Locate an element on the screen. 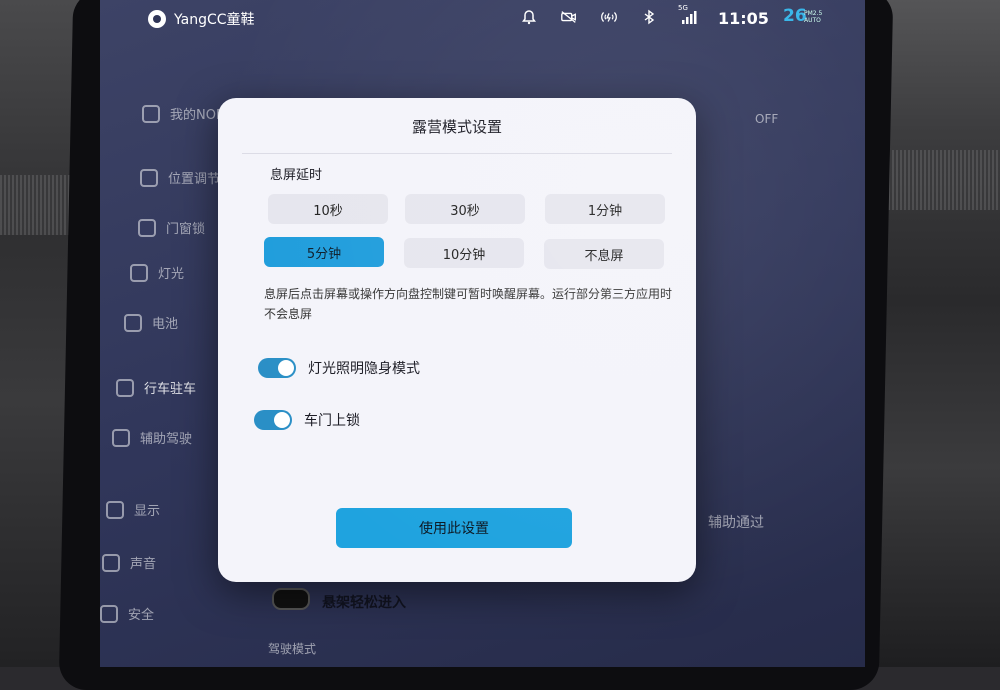  status-bar: YangCC童鞋 5G 11:05 26 PM2.5 AUTO is located at coordinates (482, 19).